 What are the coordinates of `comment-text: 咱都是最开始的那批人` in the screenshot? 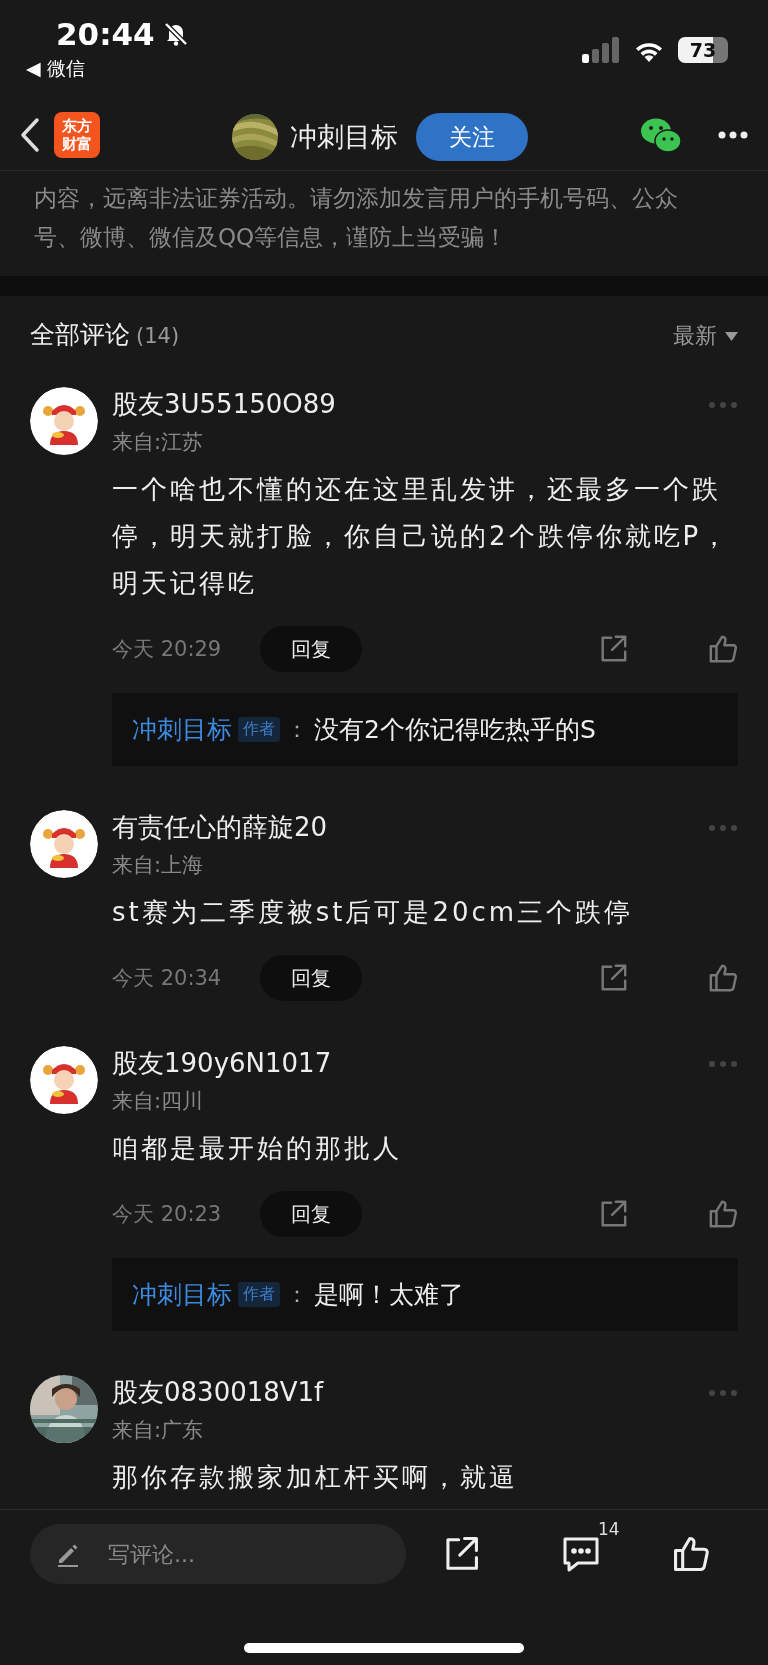 It's located at (257, 1148).